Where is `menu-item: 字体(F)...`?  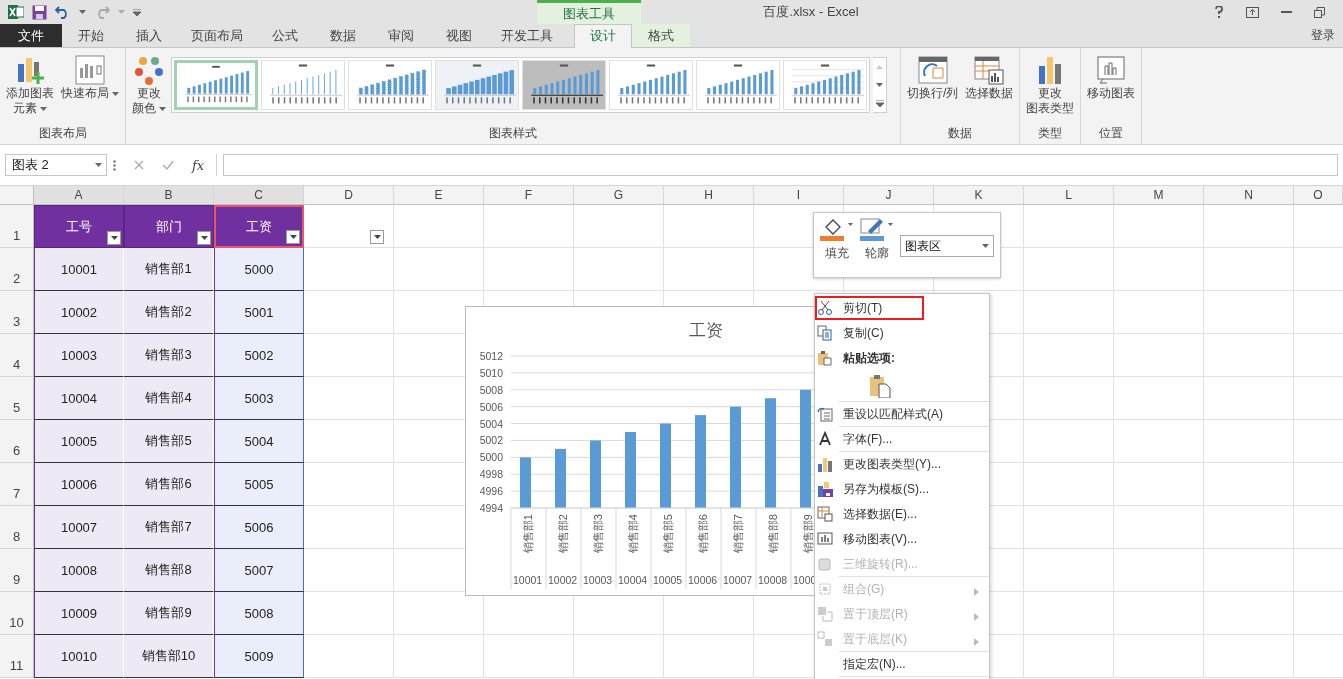 menu-item: 字体(F)... is located at coordinates (902, 439).